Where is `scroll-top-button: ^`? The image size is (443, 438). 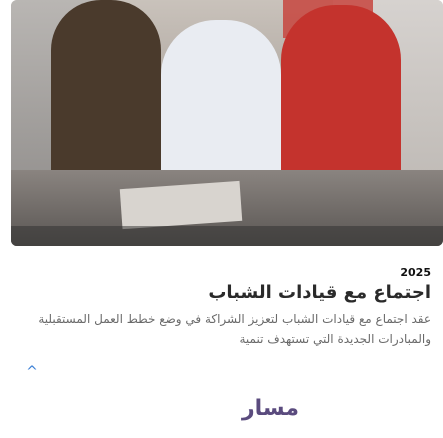
scroll-top-button: ^ is located at coordinates (32, 372).